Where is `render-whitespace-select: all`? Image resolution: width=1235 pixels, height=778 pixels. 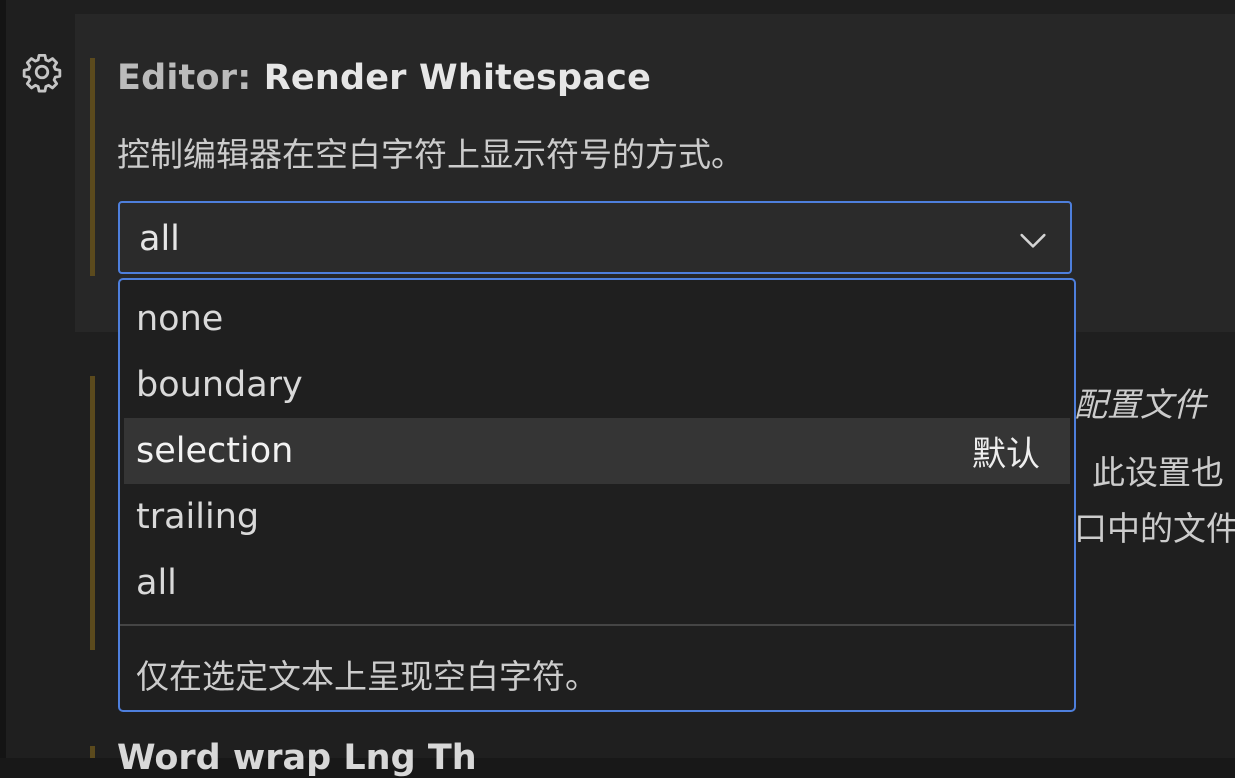 render-whitespace-select: all is located at coordinates (595, 237).